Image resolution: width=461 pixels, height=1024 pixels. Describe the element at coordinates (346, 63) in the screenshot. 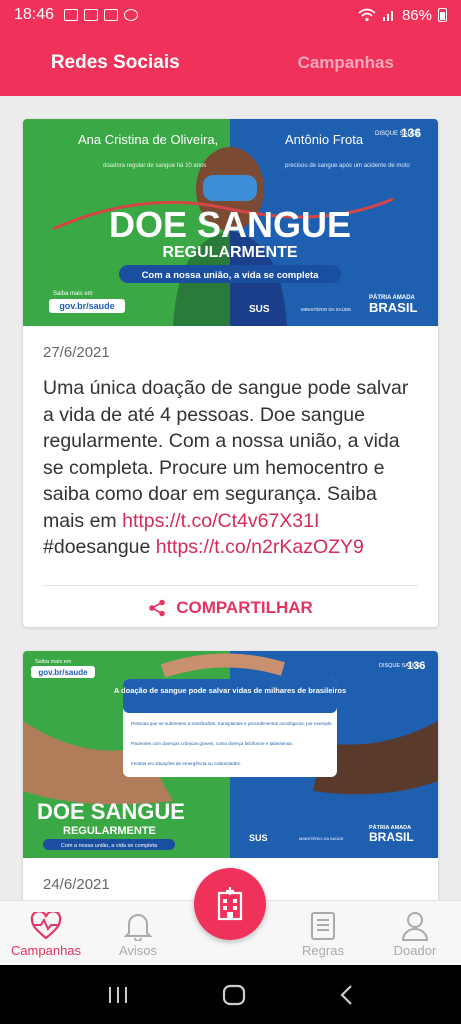

I see `tab-campanhas: Campanhas` at that location.